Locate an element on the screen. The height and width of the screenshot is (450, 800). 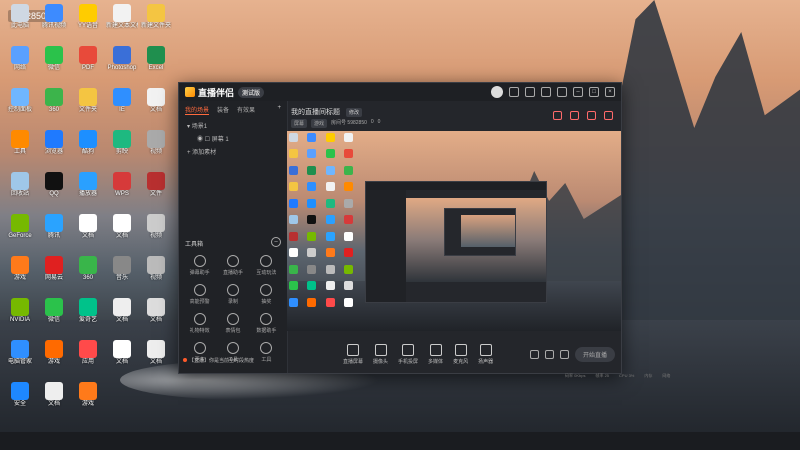
toolbox-item: 高能预警 is located at coordinates (199, 294).